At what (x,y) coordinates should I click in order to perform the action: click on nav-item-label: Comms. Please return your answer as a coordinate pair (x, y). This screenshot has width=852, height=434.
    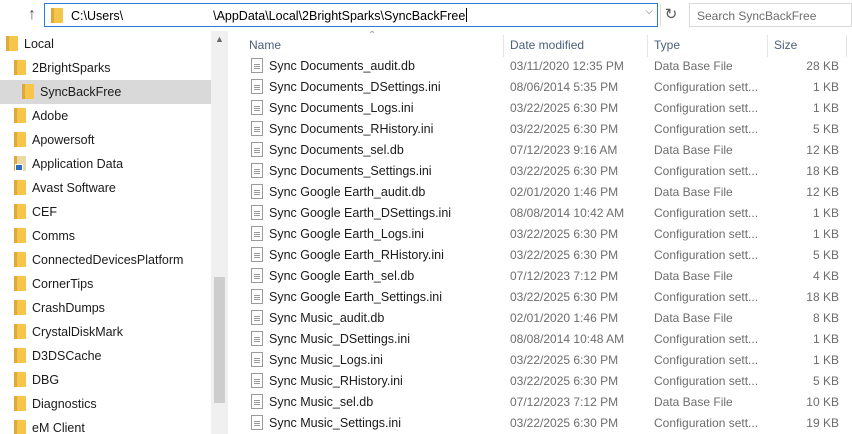
    Looking at the image, I should click on (54, 236).